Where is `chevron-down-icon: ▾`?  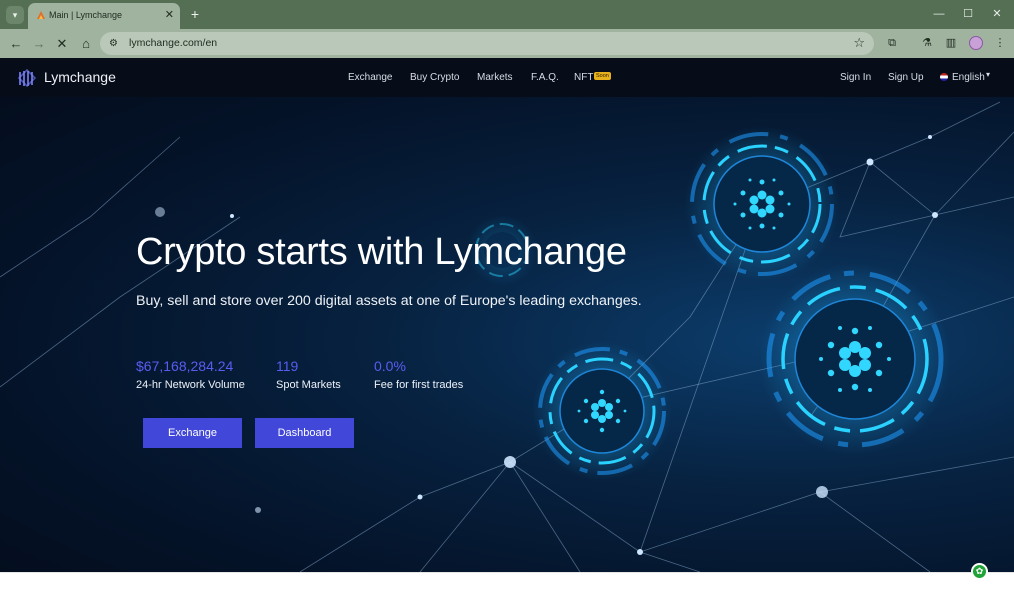 chevron-down-icon: ▾ is located at coordinates (988, 74).